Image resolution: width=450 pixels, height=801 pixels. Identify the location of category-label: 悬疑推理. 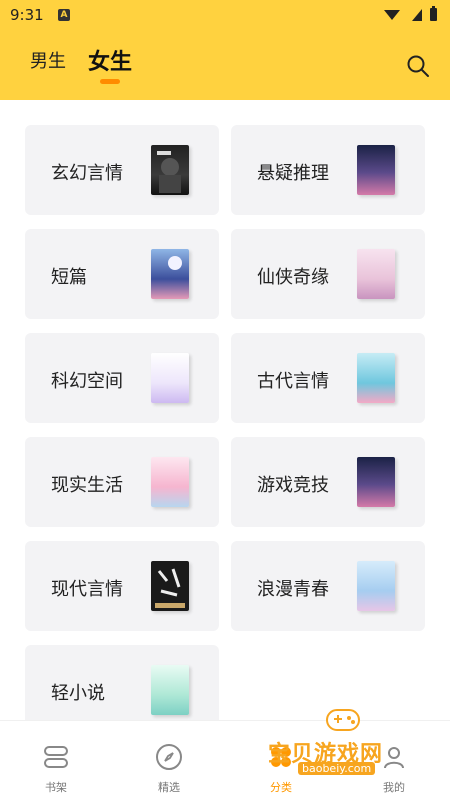
(293, 173).